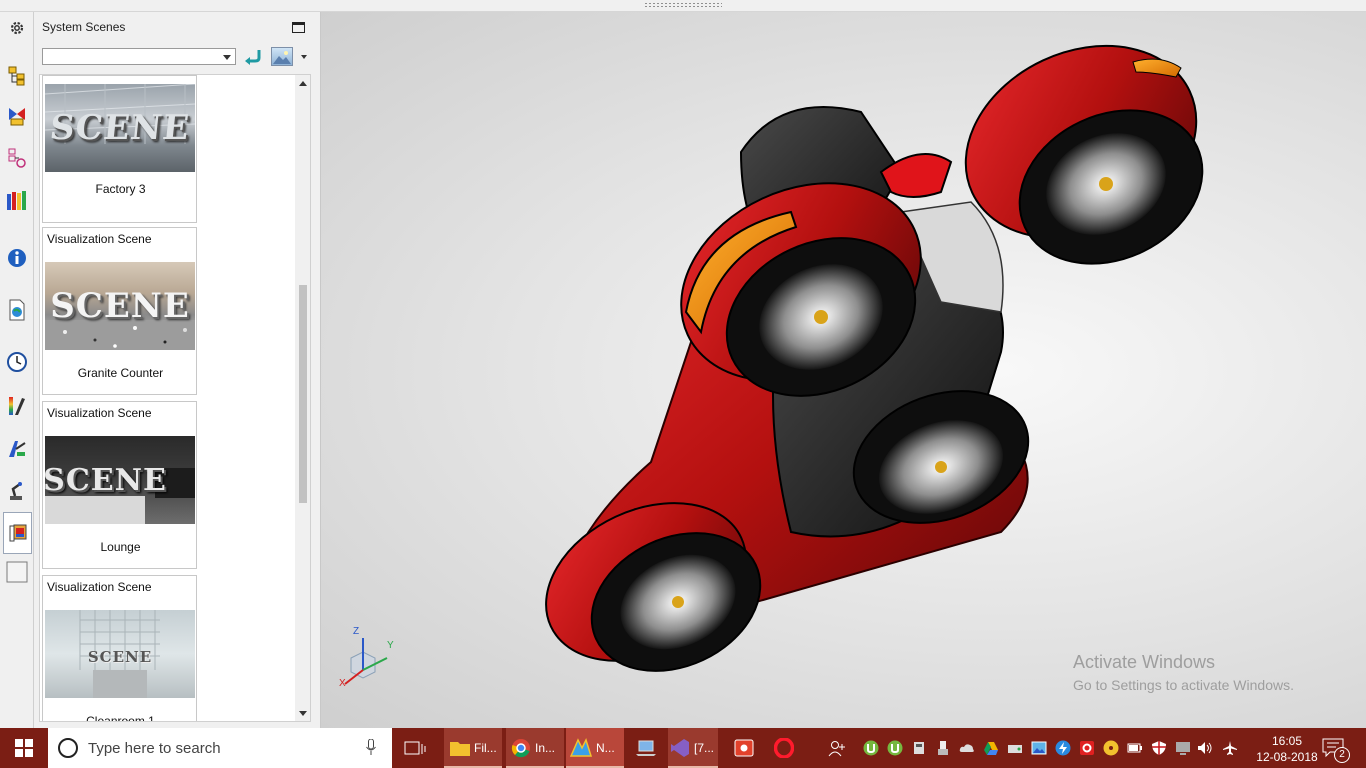 This screenshot has height=768, width=1366. I want to click on taskbar-search-box: Type here to search, so click(220, 748).